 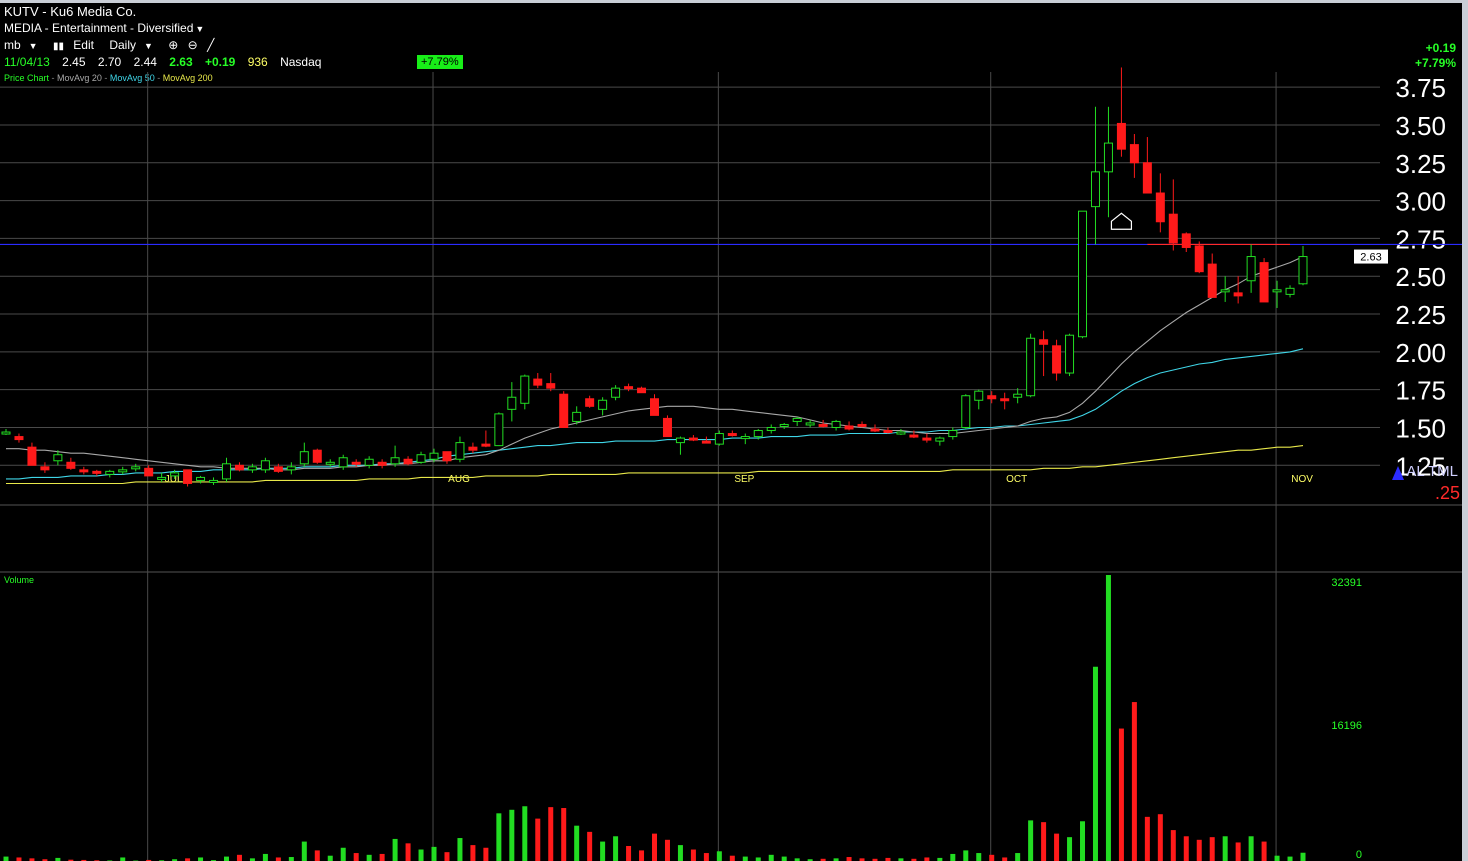 I want to click on volume-tick-label: 0, so click(x=1359, y=855).